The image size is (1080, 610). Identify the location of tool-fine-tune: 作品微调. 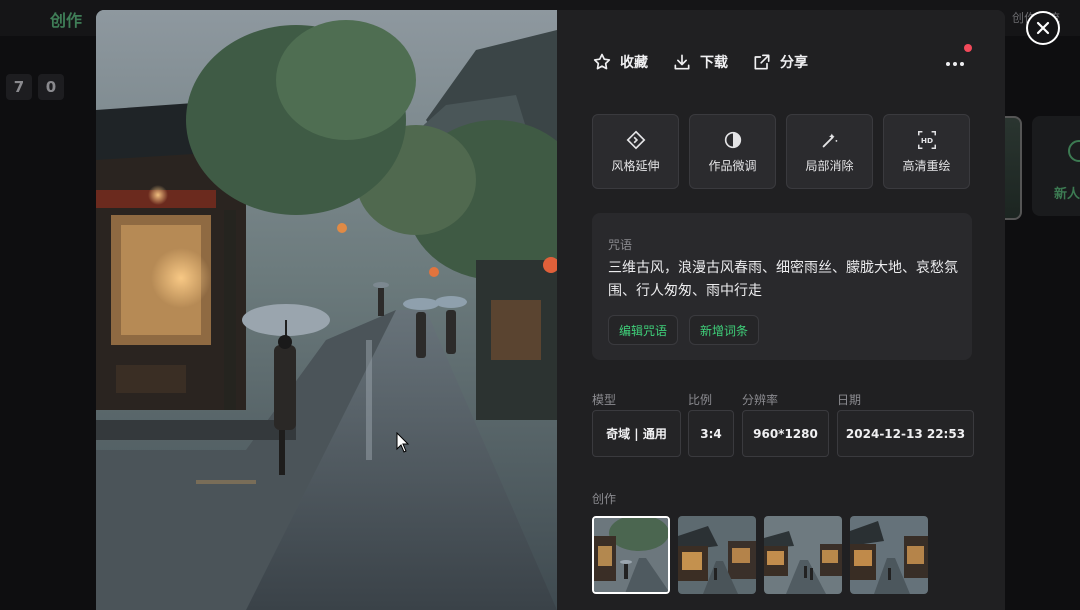
(732, 151).